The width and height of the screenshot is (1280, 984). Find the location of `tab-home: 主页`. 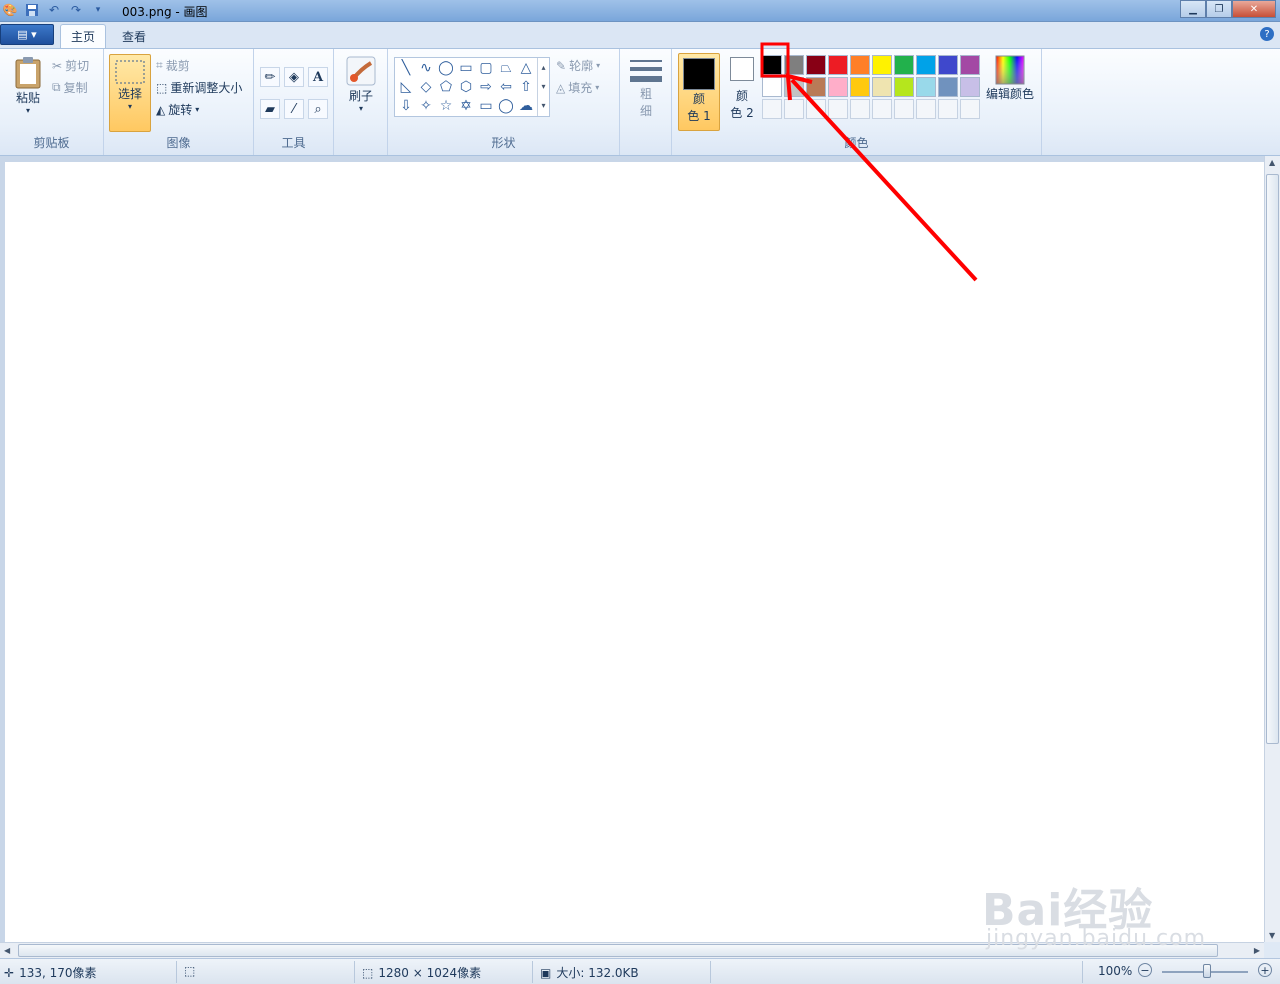

tab-home: 主页 is located at coordinates (83, 36).